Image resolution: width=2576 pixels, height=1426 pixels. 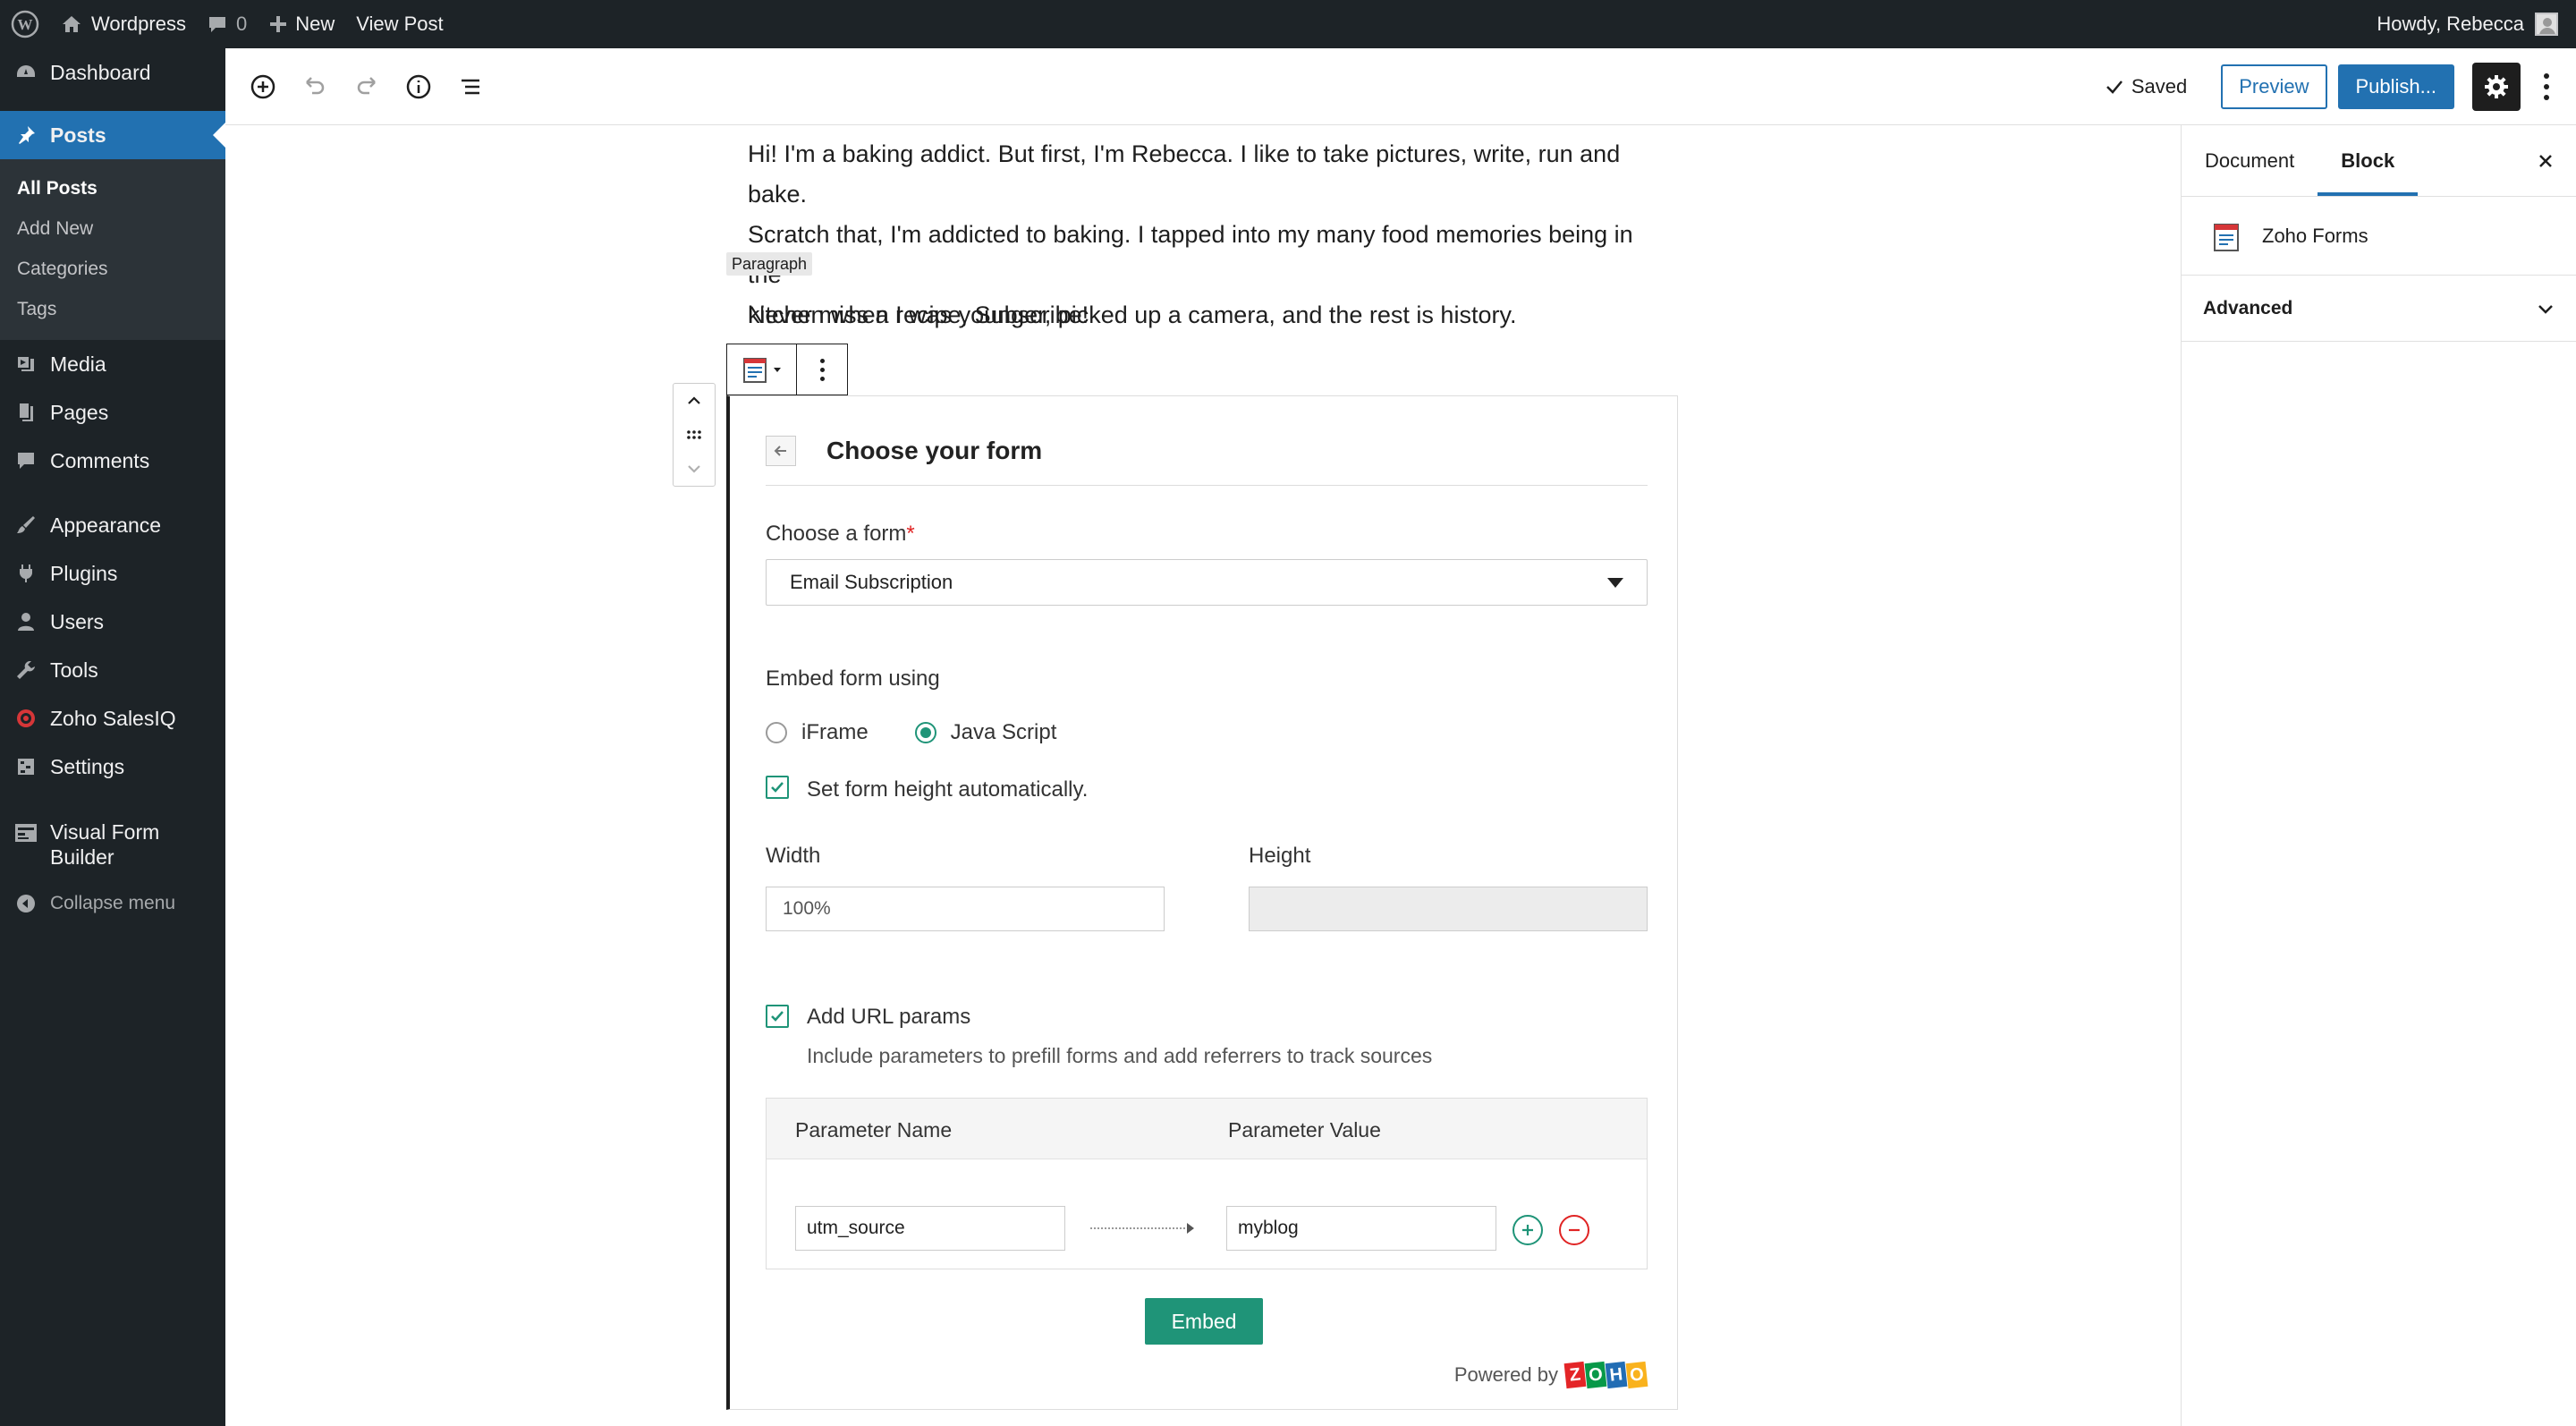 What do you see at coordinates (2378, 776) in the screenshot?
I see `settings-sidebar: Document Block Zoho Forms Advanced` at bounding box center [2378, 776].